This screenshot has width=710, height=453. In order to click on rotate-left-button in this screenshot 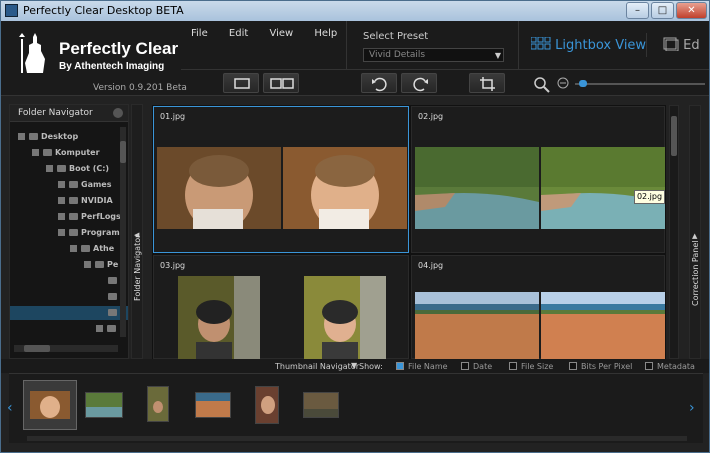, I will do `click(379, 83)`.